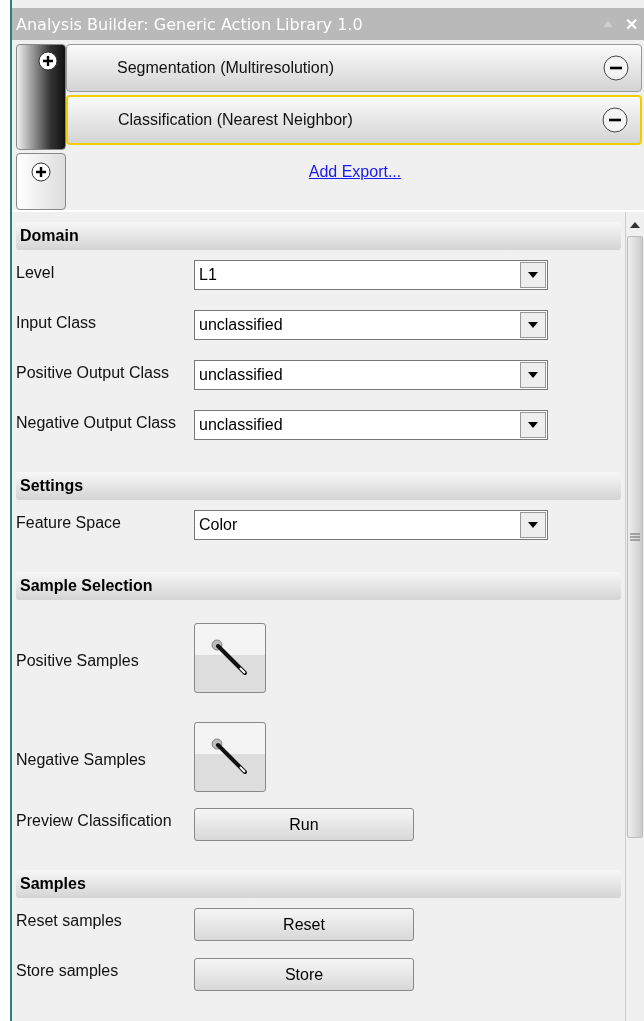 The height and width of the screenshot is (1021, 644). I want to click on action-group-tab, so click(41, 97).